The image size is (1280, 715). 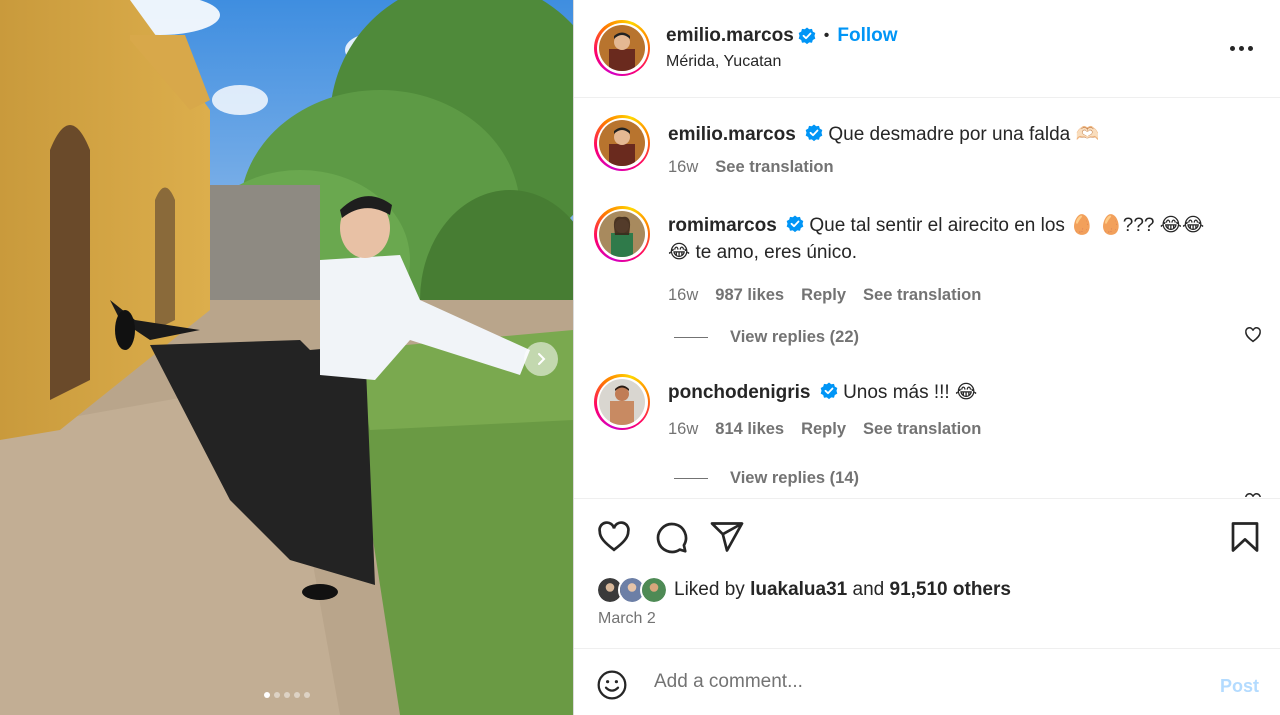 I want to click on caption-username: emilio.marcos, so click(x=732, y=134).